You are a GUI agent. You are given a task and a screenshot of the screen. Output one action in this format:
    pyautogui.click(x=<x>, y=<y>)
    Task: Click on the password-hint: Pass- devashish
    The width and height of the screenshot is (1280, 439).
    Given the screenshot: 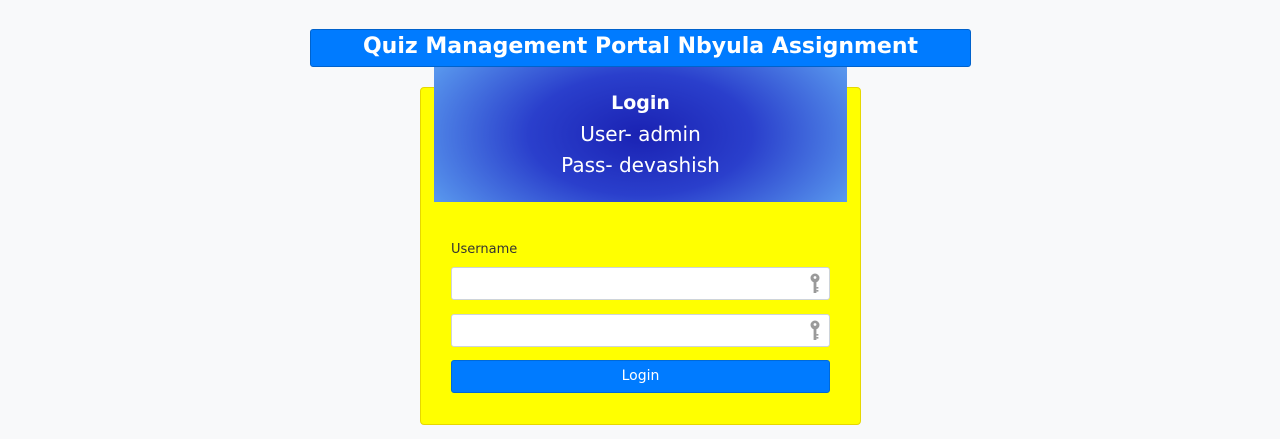 What is the action you would take?
    pyautogui.click(x=640, y=165)
    